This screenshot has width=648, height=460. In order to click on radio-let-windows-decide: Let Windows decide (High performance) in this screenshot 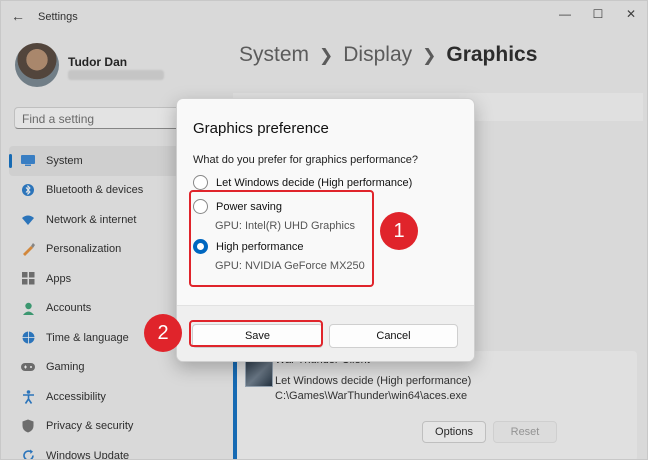, I will do `click(302, 182)`.